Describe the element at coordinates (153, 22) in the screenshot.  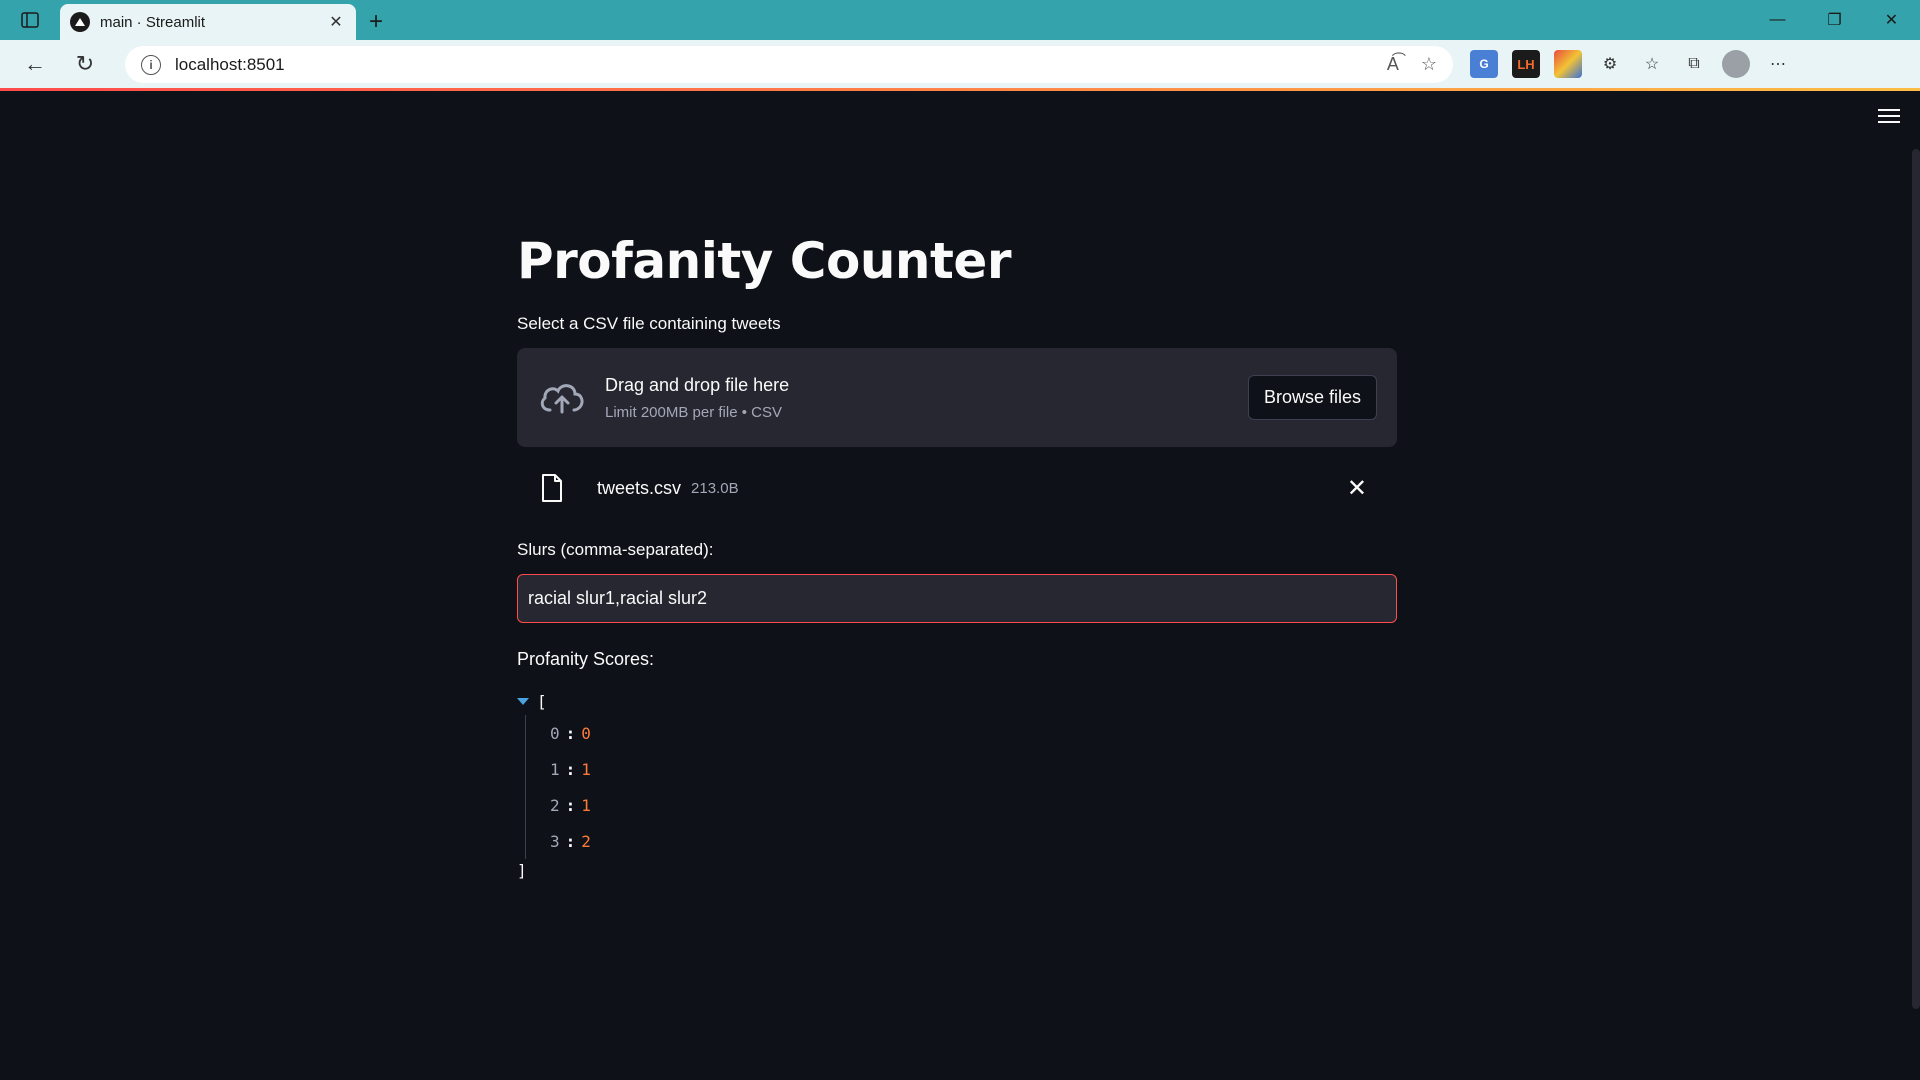
I see `tab-title: main · Streamlit` at that location.